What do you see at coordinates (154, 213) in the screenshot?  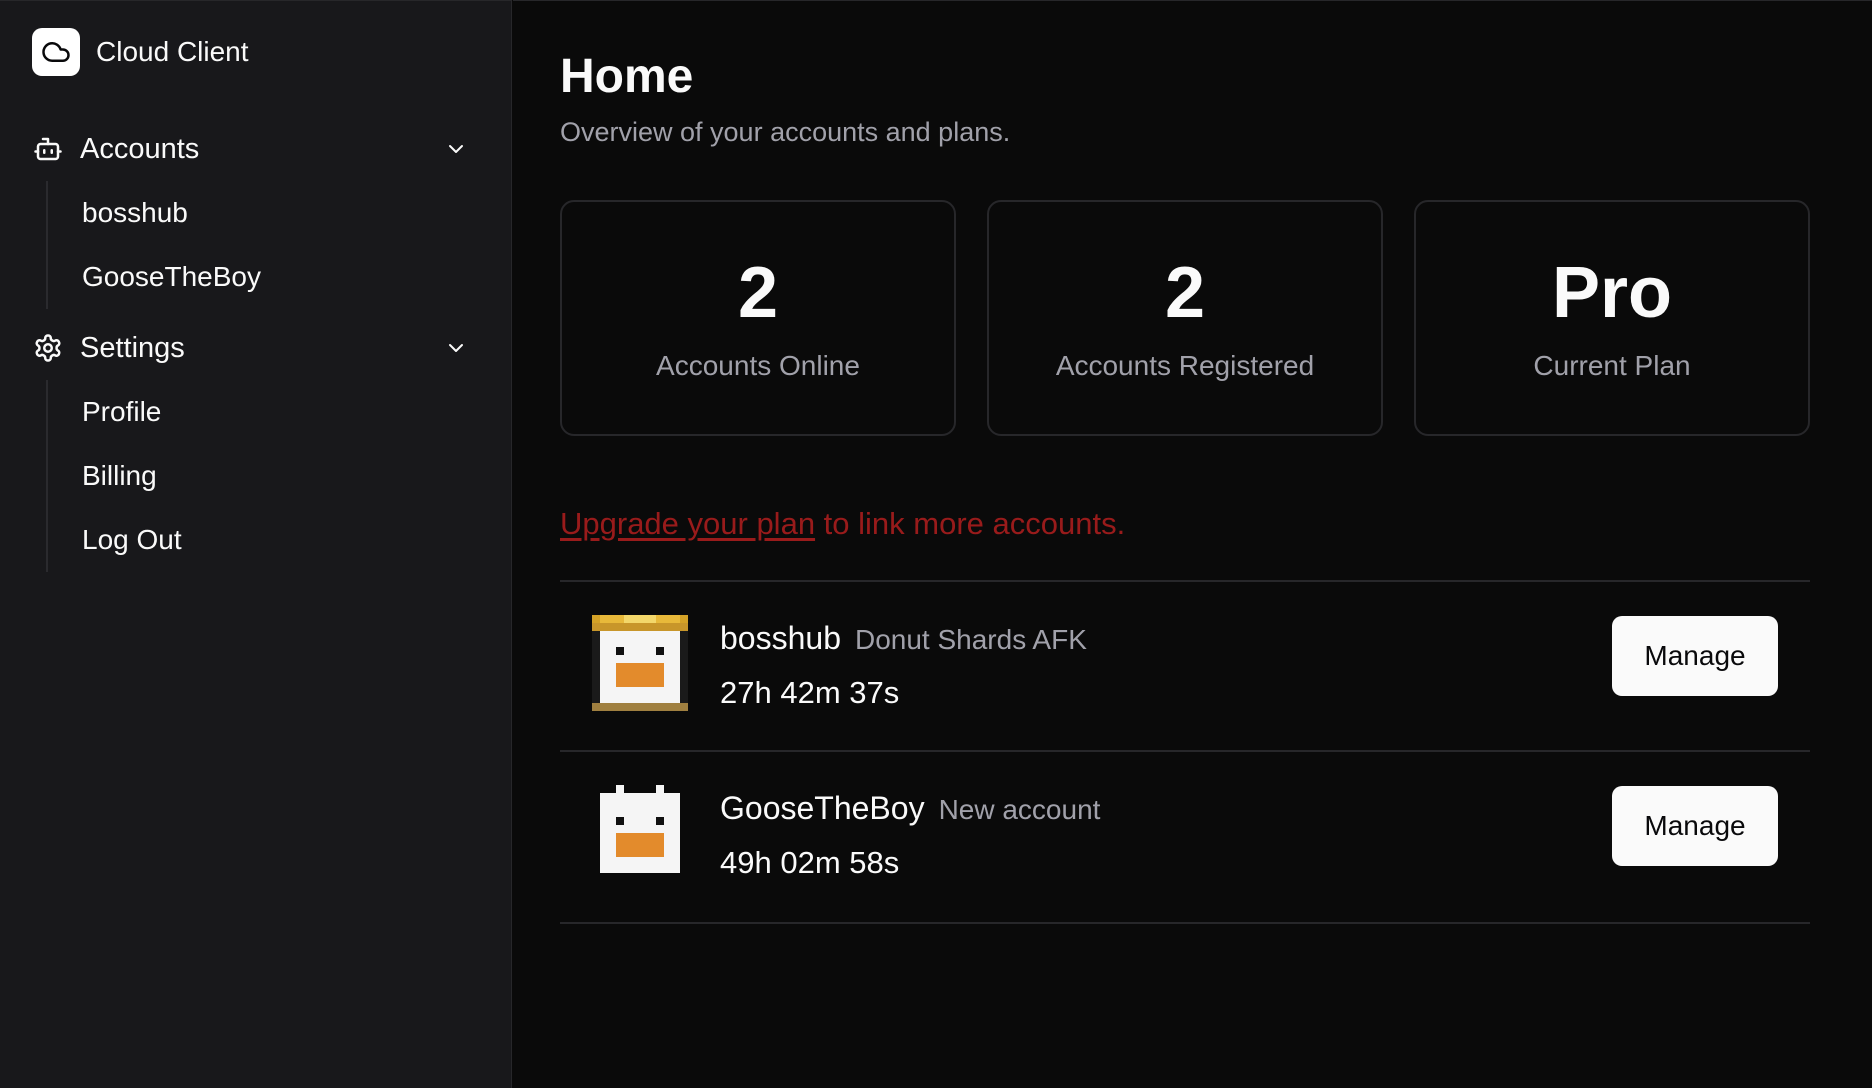 I see `sidebar-item-bosshub: bosshub` at bounding box center [154, 213].